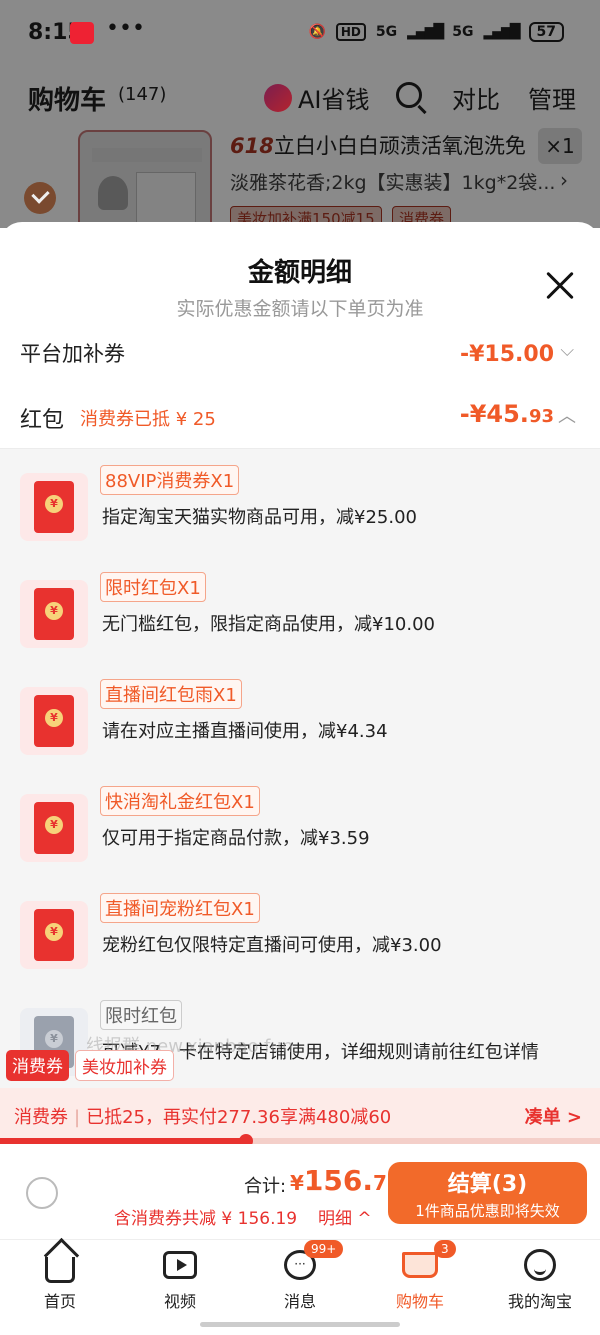  What do you see at coordinates (506, 354) in the screenshot?
I see `platform-coupon-amount: -¥15.00` at bounding box center [506, 354].